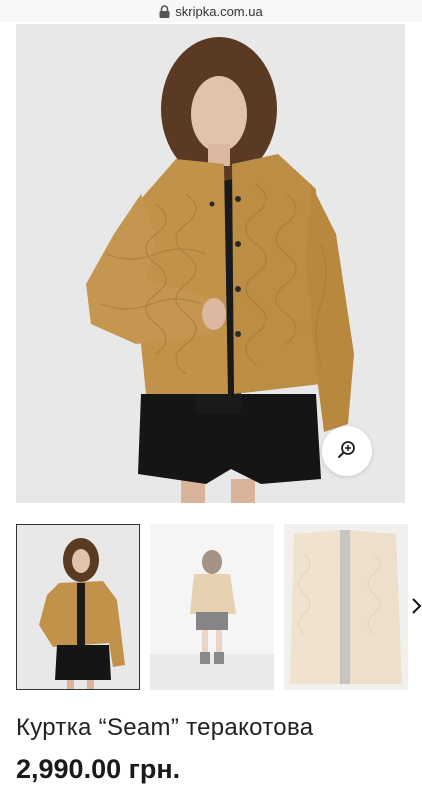  Describe the element at coordinates (416, 610) in the screenshot. I see `chevron-right-icon` at that location.